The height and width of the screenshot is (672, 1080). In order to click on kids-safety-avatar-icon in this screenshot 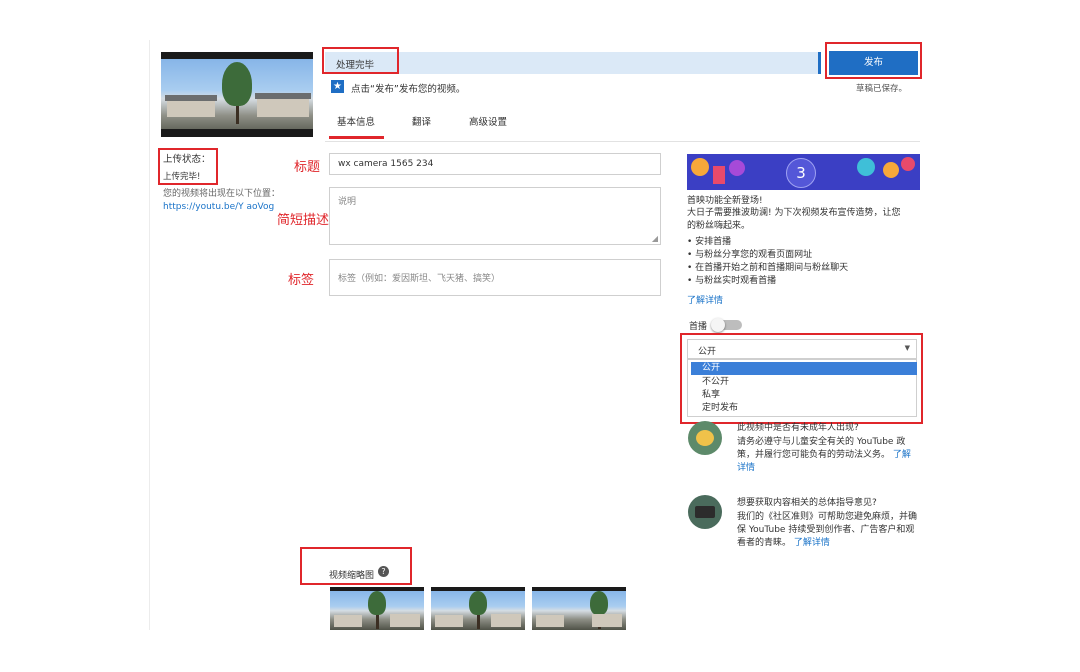, I will do `click(705, 438)`.